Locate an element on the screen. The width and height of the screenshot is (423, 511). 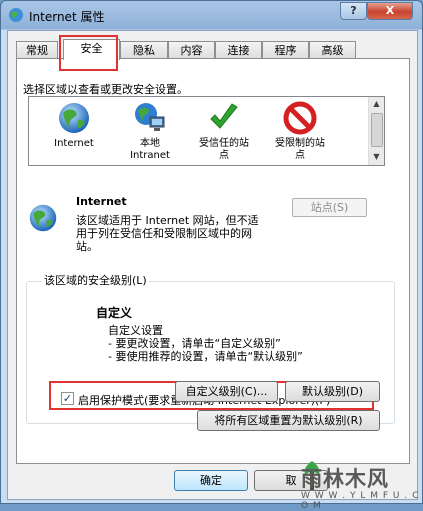
zone-internet: Internet is located at coordinates (74, 125).